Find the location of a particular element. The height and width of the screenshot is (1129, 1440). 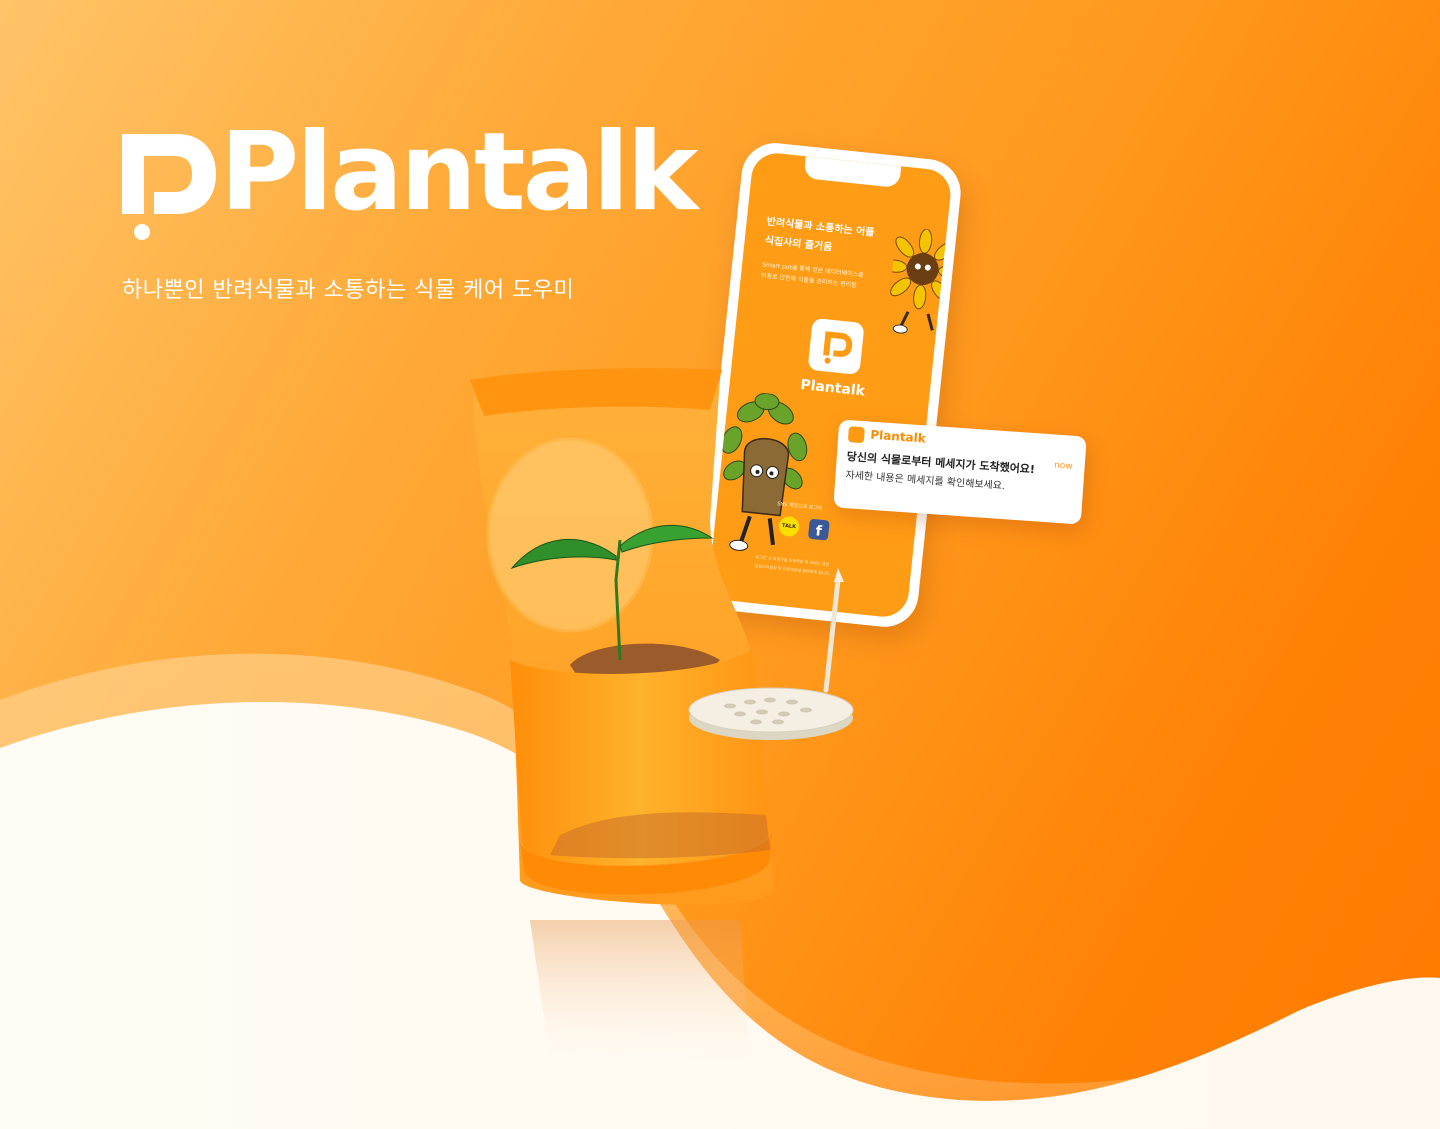

brand-logo: Plantalk is located at coordinates (408, 180).